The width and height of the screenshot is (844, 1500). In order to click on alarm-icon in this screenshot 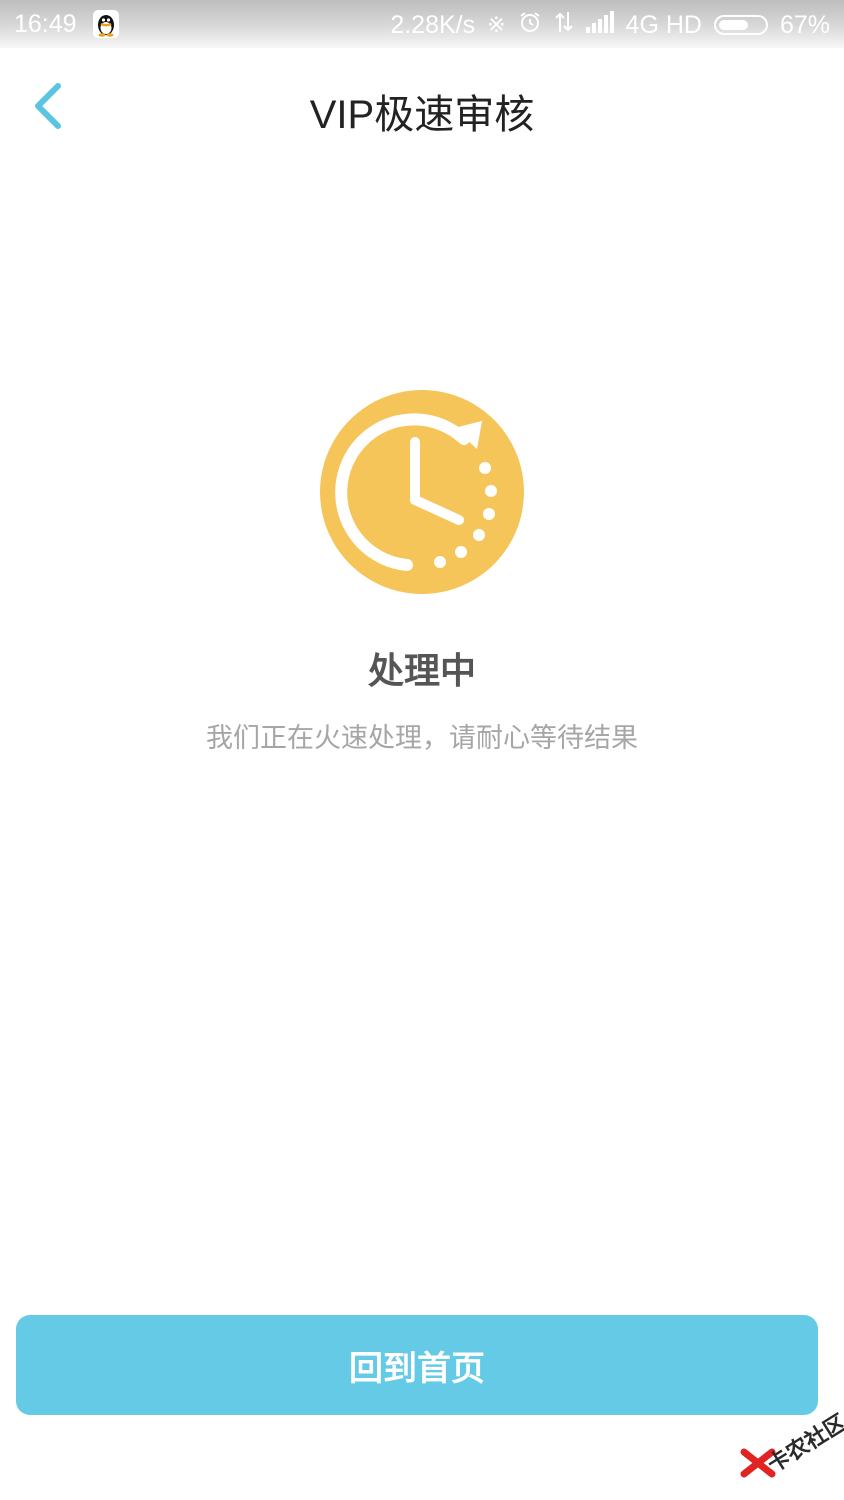, I will do `click(530, 25)`.